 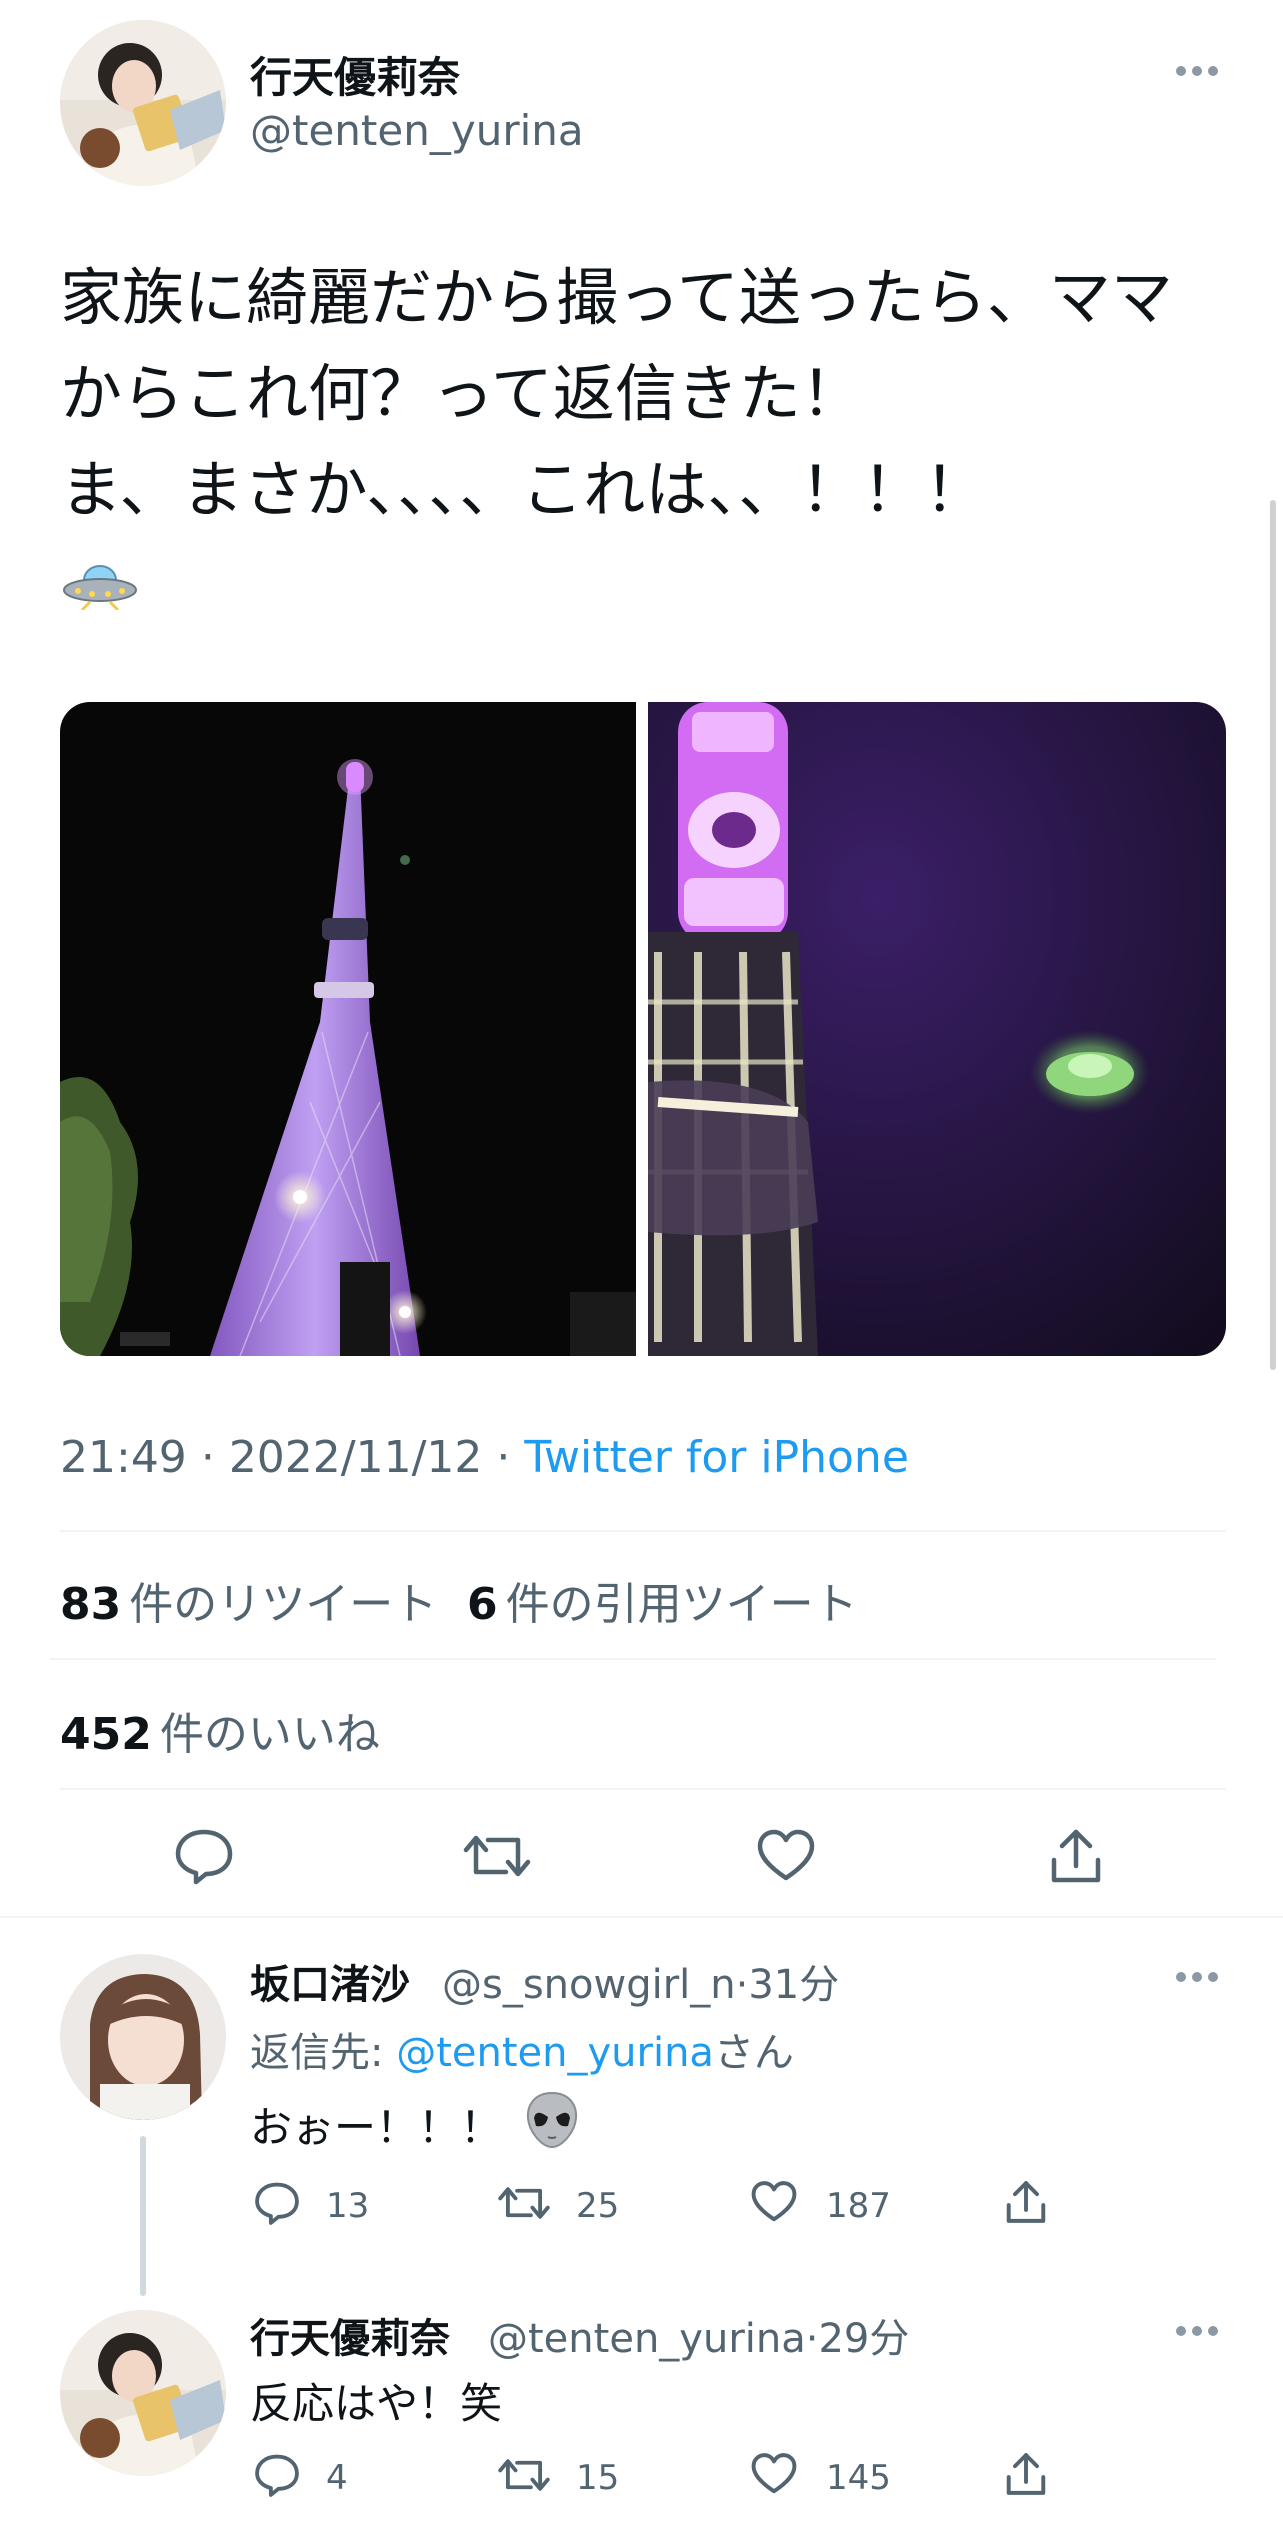 What do you see at coordinates (348, 2206) in the screenshot?
I see `reply-count: 13` at bounding box center [348, 2206].